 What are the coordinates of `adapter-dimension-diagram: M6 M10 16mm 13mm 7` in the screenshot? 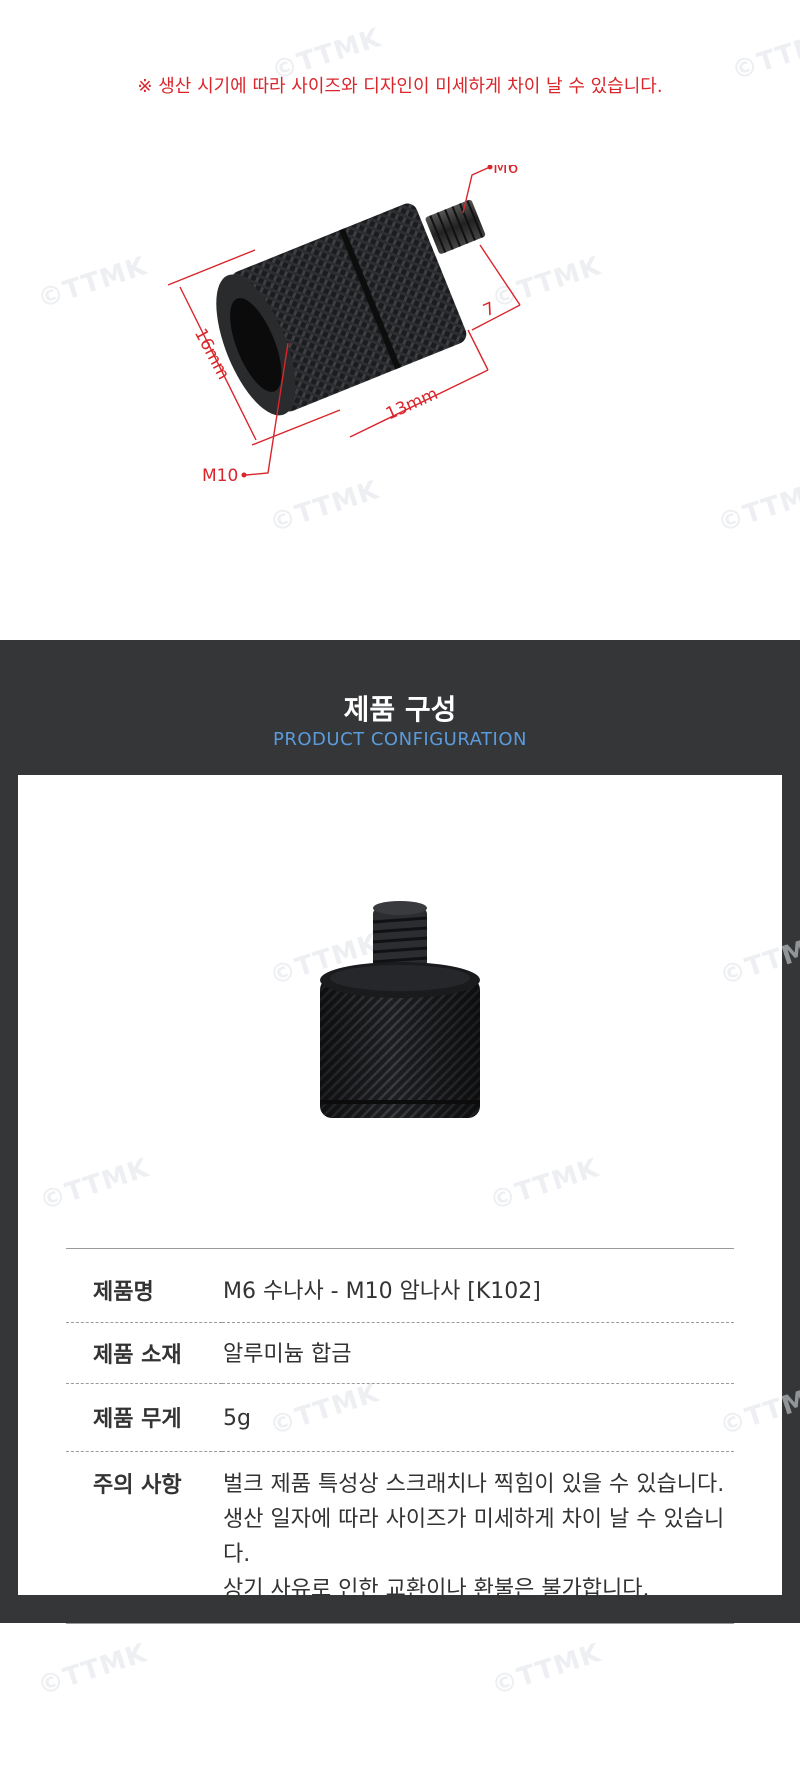 It's located at (344, 325).